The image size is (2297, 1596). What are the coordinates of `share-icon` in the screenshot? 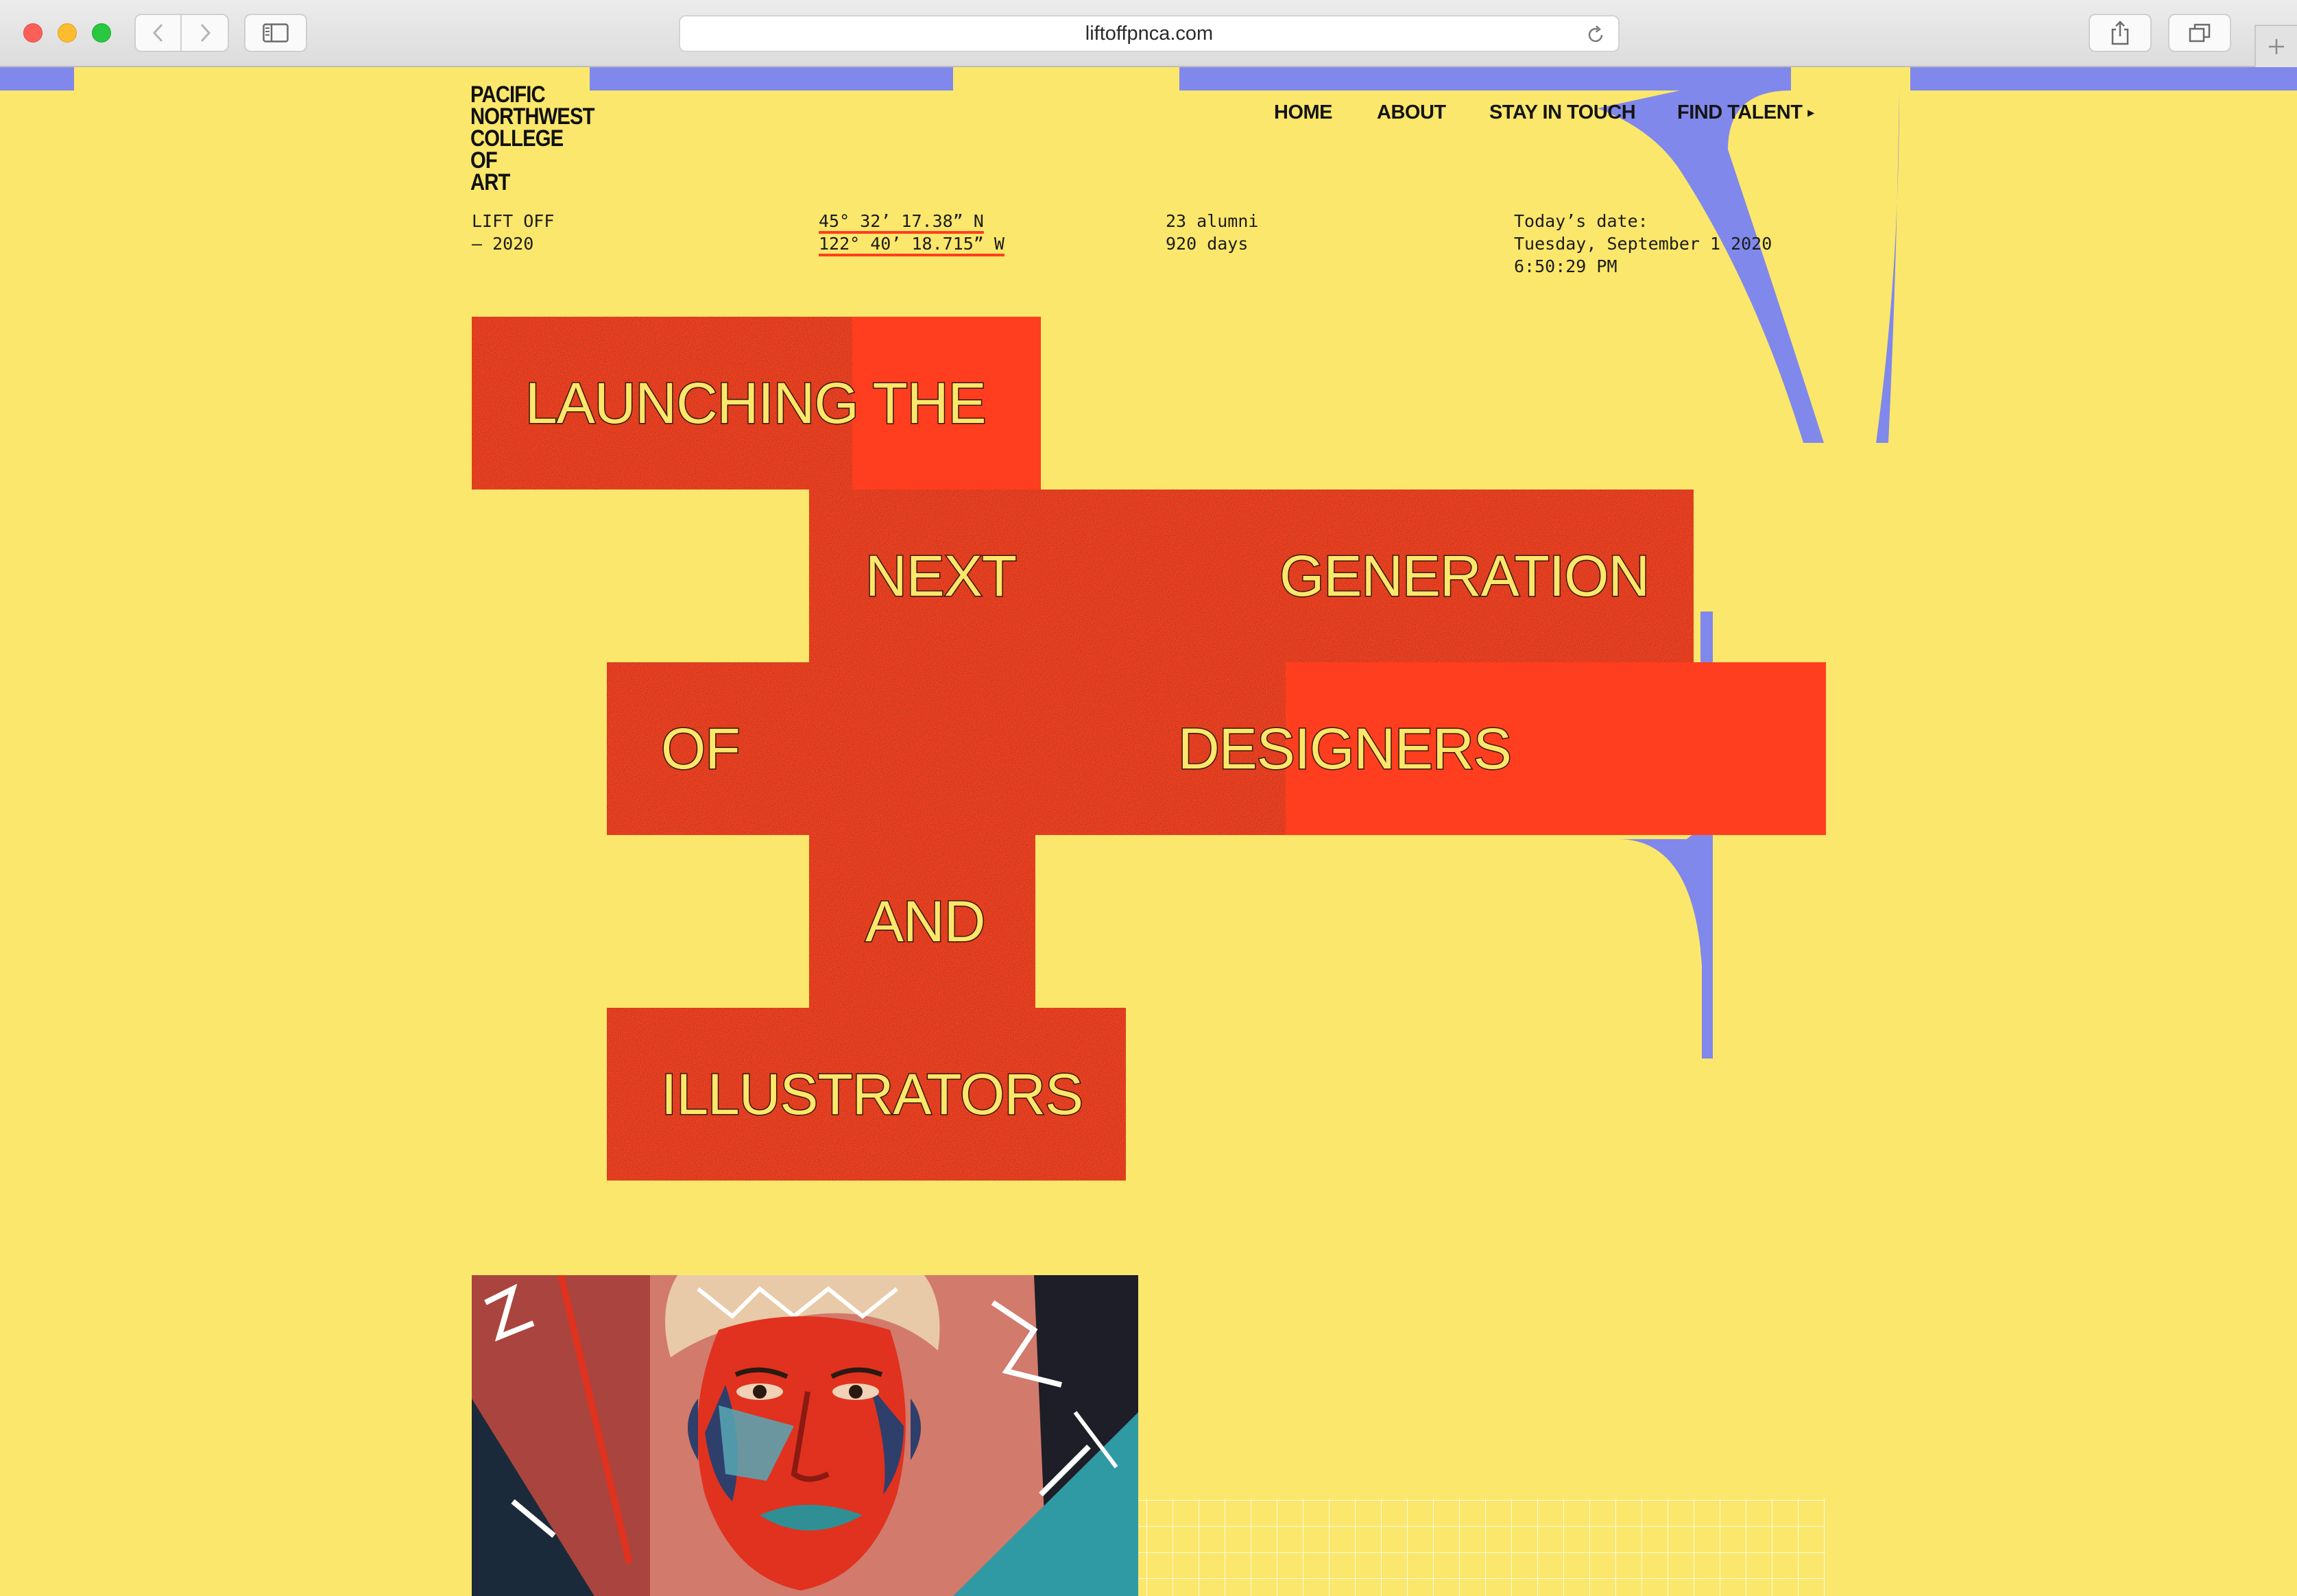 It's located at (2120, 33).